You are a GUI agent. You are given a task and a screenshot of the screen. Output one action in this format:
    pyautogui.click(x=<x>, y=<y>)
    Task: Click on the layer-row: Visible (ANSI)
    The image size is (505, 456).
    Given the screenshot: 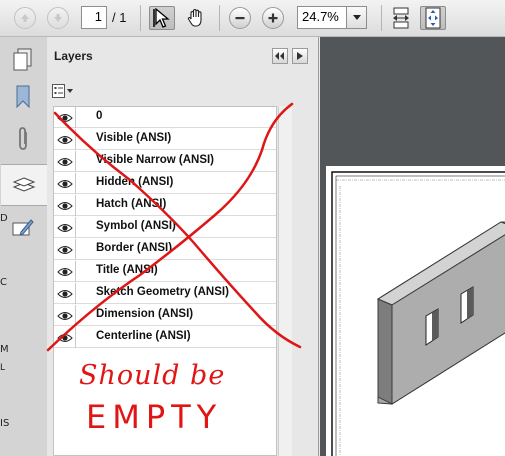 What is the action you would take?
    pyautogui.click(x=165, y=139)
    